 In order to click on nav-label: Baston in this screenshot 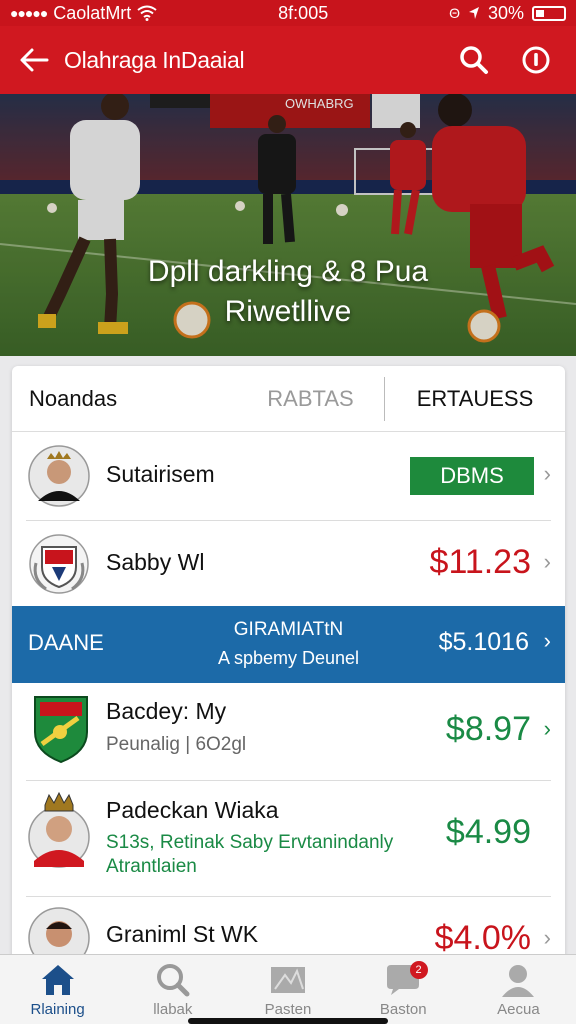, I will do `click(403, 1009)`.